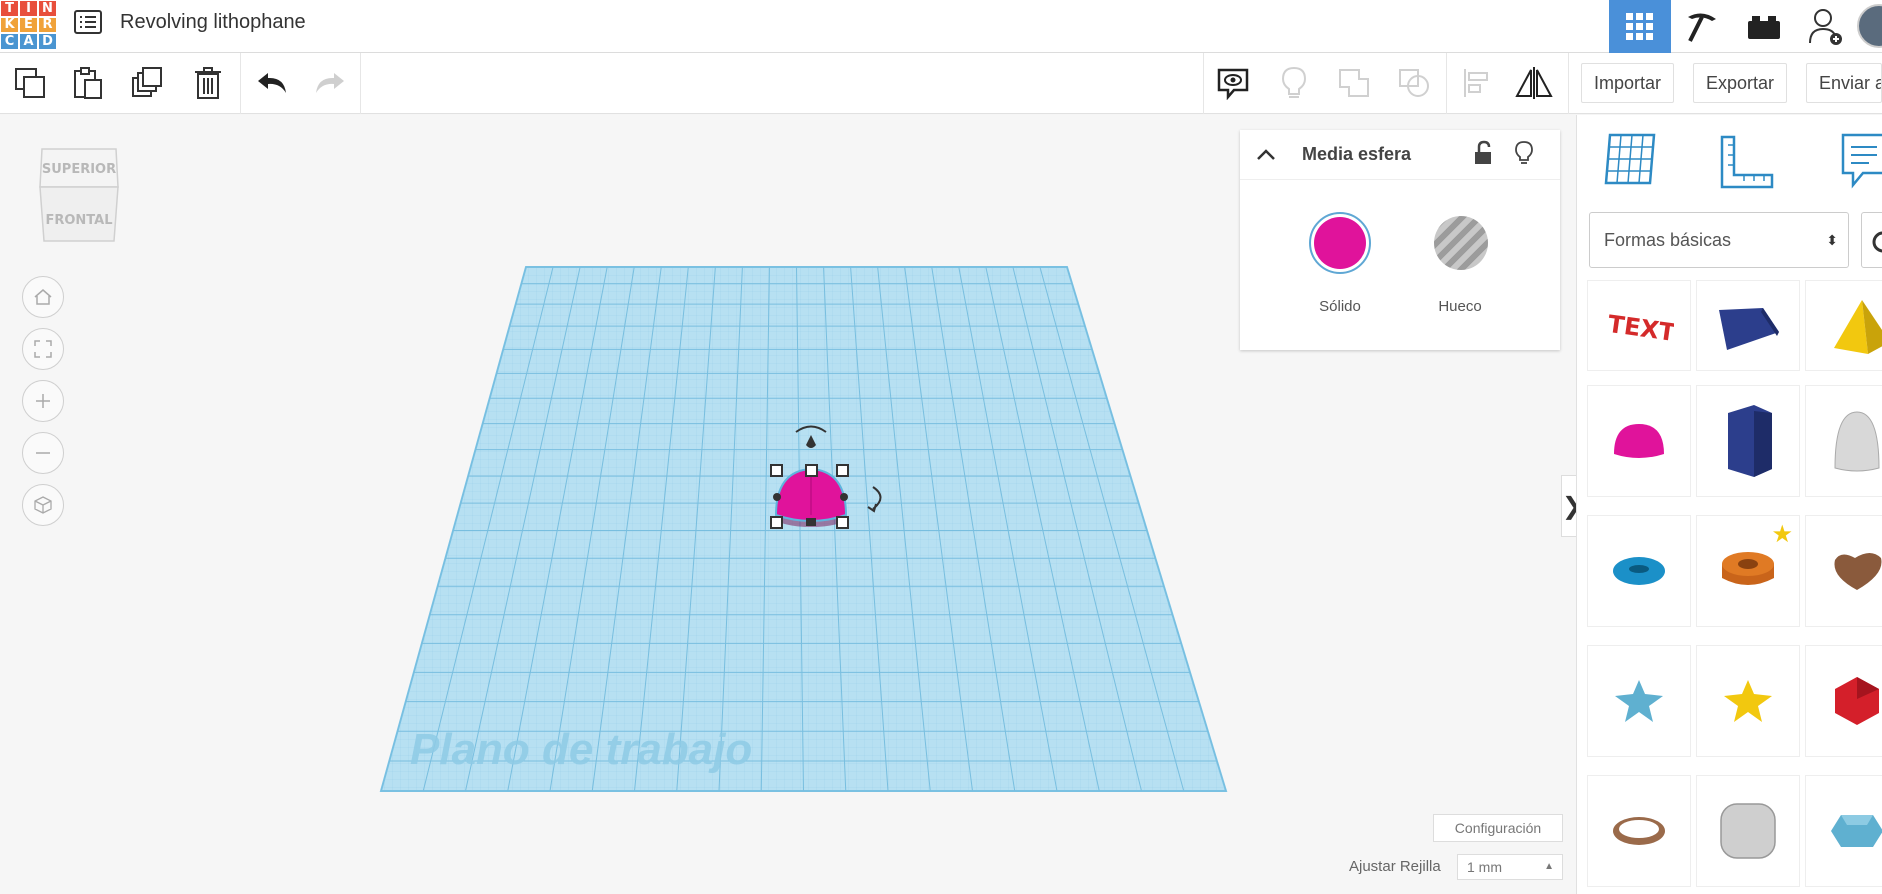 This screenshot has height=894, width=1882. I want to click on notes-tool-icon, so click(1860, 163).